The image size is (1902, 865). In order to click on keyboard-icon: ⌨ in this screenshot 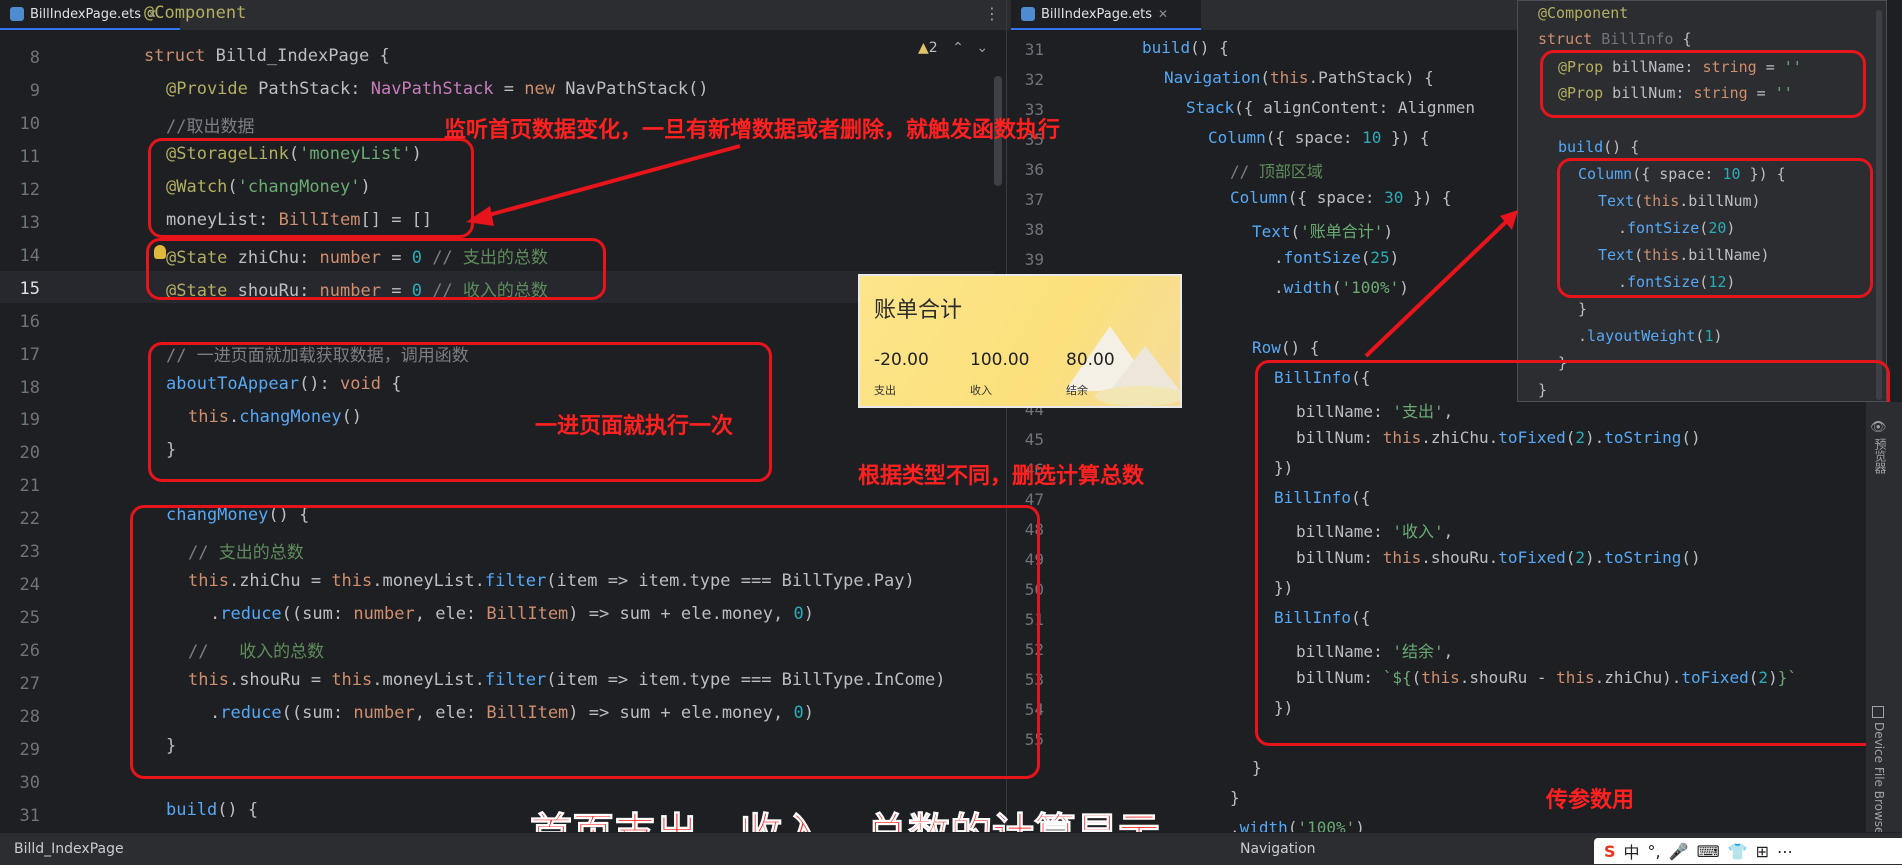, I will do `click(1708, 851)`.